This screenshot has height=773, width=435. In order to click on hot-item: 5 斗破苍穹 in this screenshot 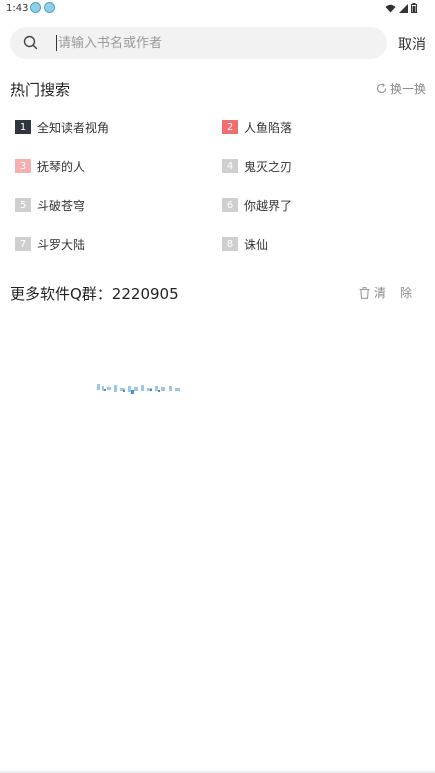, I will do `click(50, 205)`.